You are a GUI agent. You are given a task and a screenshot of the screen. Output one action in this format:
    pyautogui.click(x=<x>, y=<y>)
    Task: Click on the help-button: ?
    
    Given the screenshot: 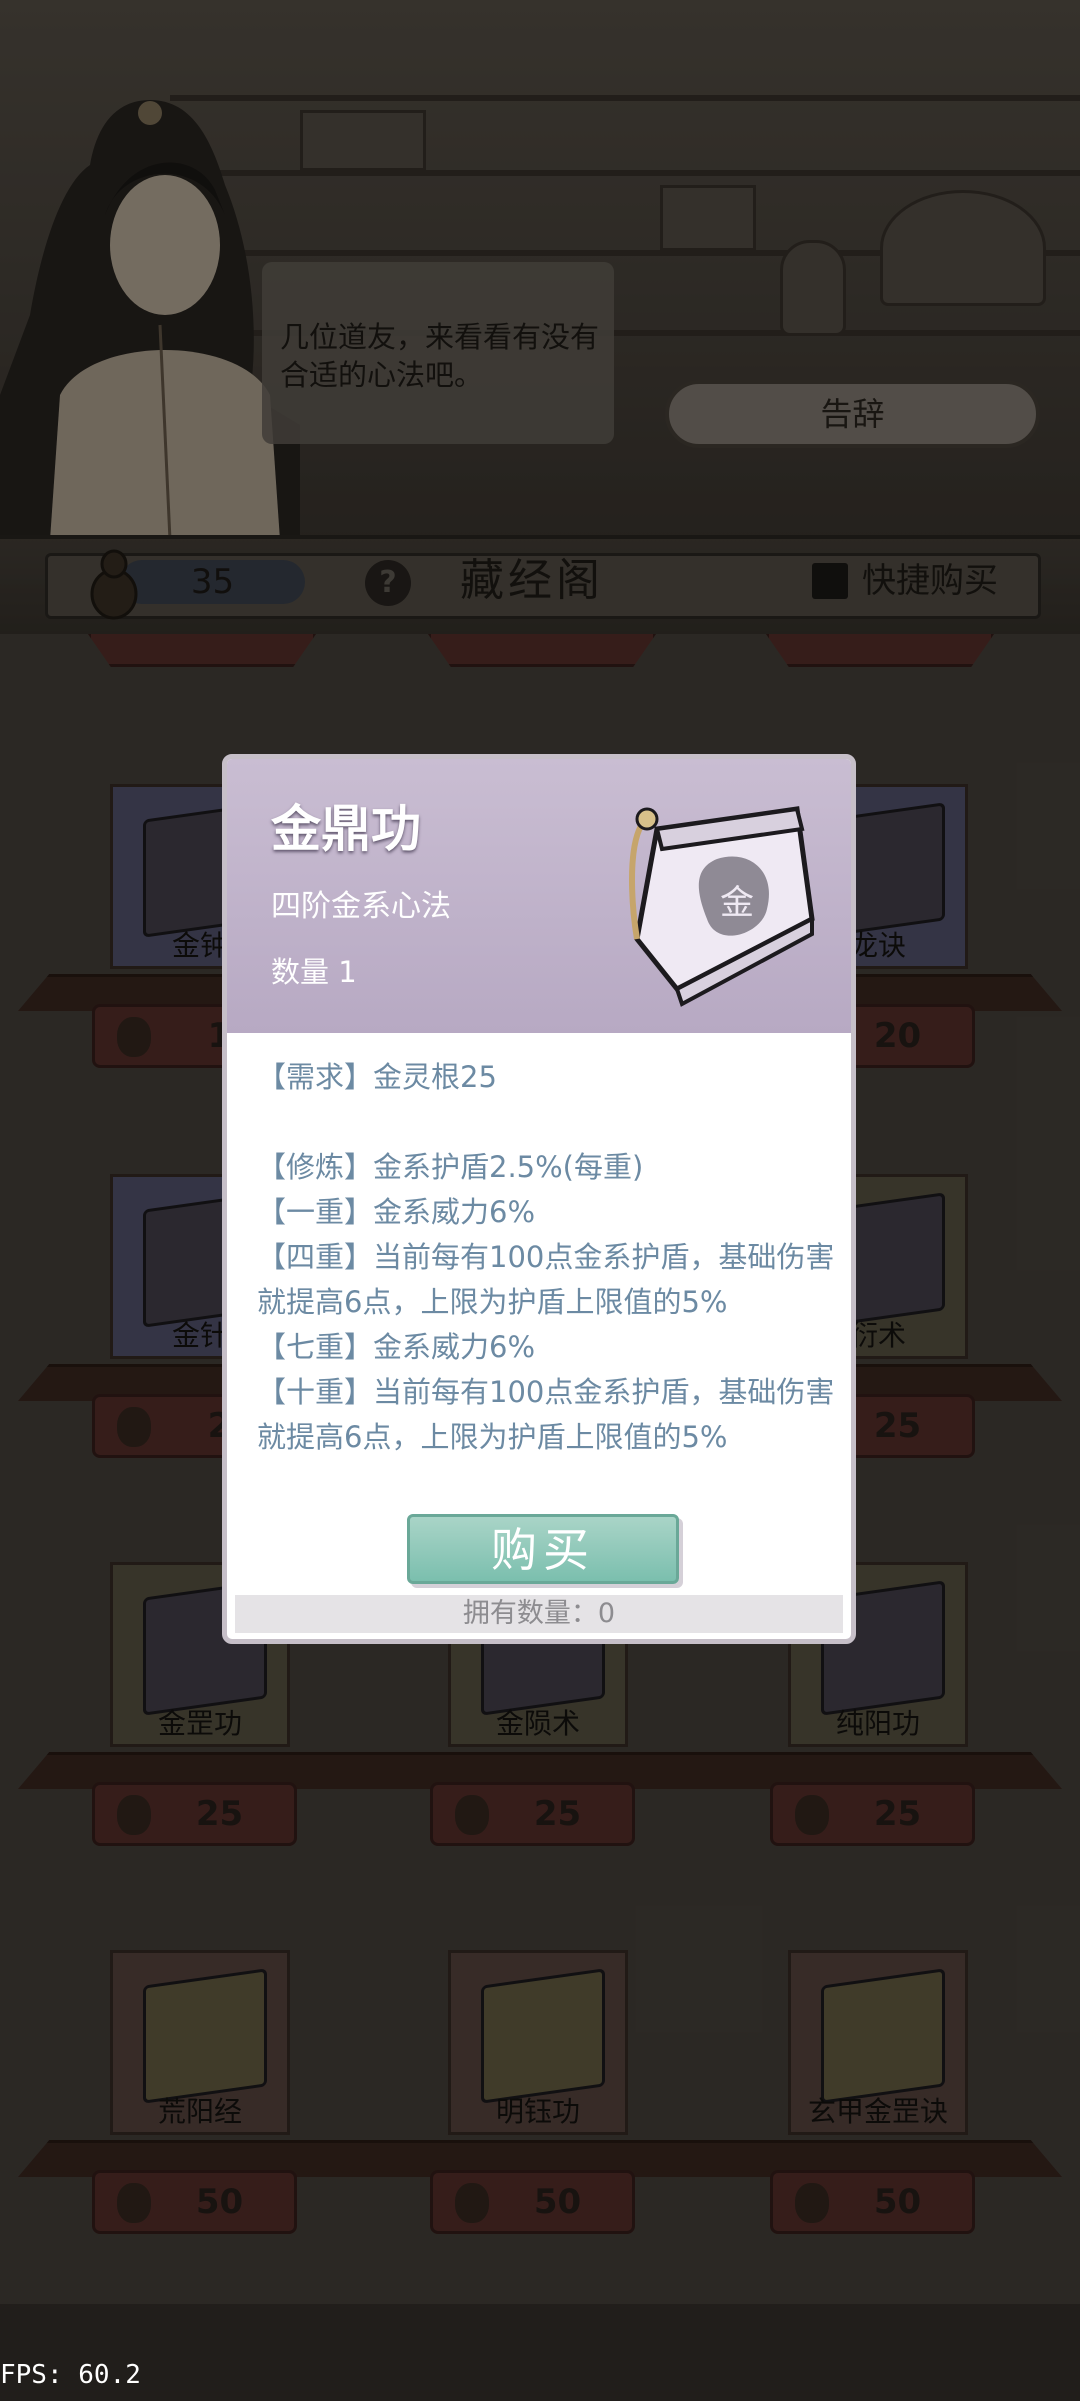 What is the action you would take?
    pyautogui.click(x=388, y=583)
    